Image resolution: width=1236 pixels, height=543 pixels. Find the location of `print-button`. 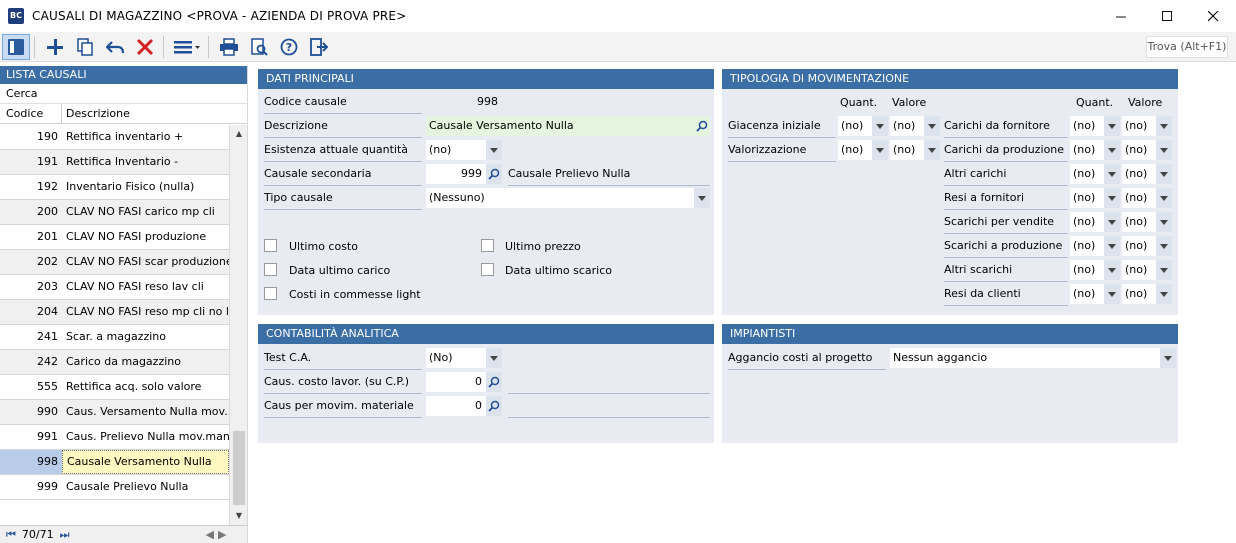

print-button is located at coordinates (229, 47).